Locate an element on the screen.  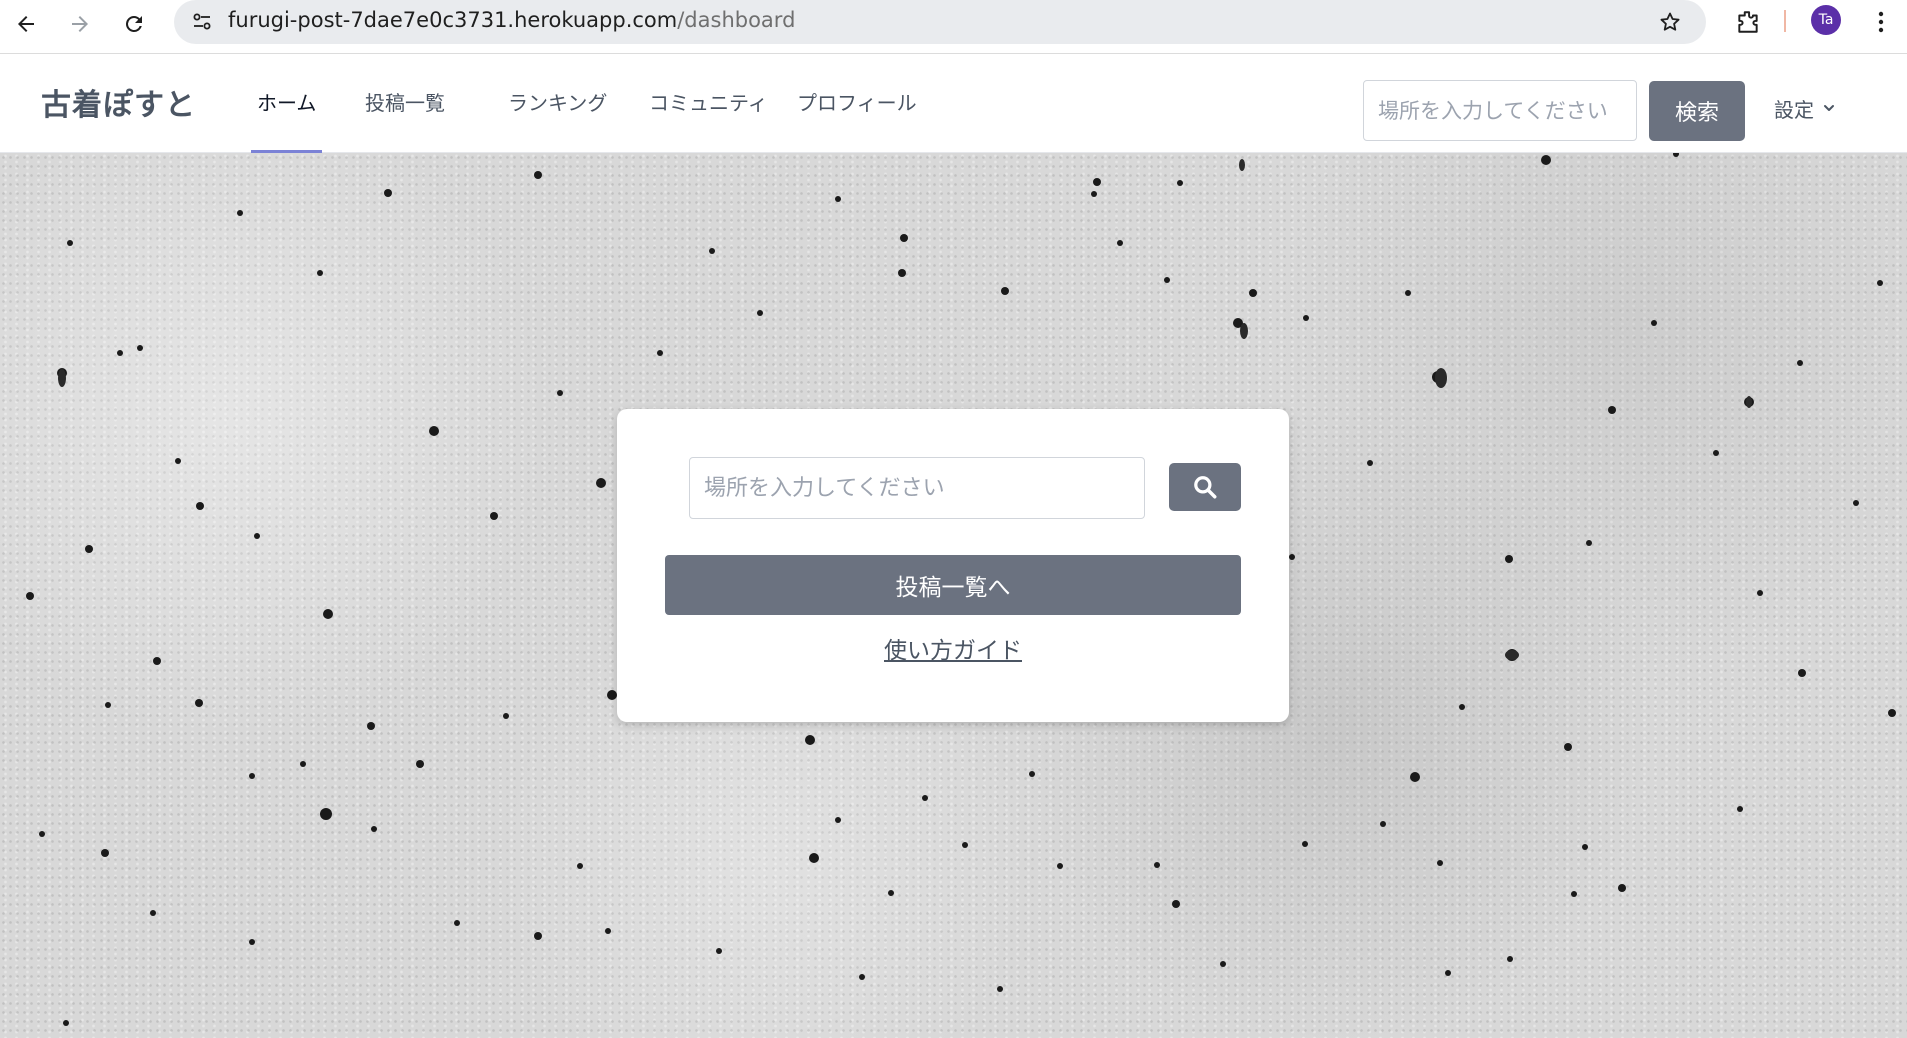
browser-menu-button is located at coordinates (1881, 22).